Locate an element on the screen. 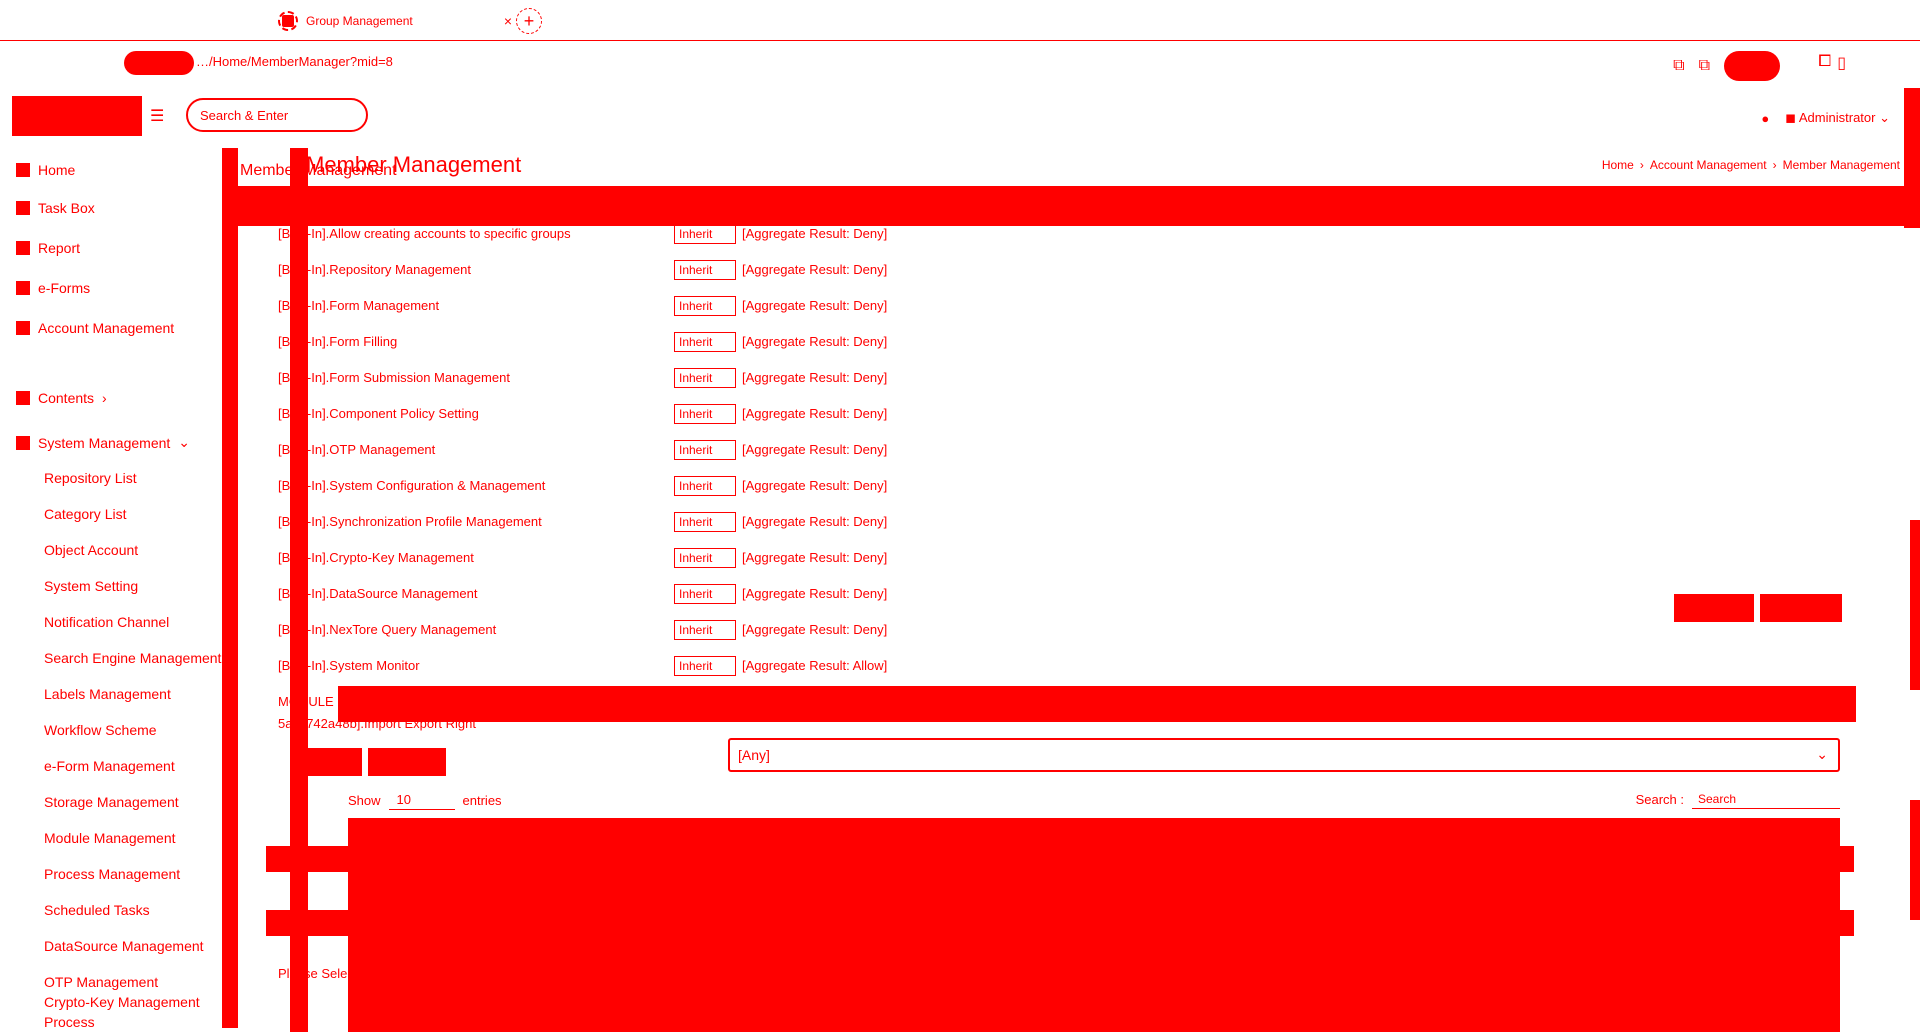 Image resolution: width=1920 pixels, height=1032 pixels. sidebar-item-label: Task Box is located at coordinates (66, 208).